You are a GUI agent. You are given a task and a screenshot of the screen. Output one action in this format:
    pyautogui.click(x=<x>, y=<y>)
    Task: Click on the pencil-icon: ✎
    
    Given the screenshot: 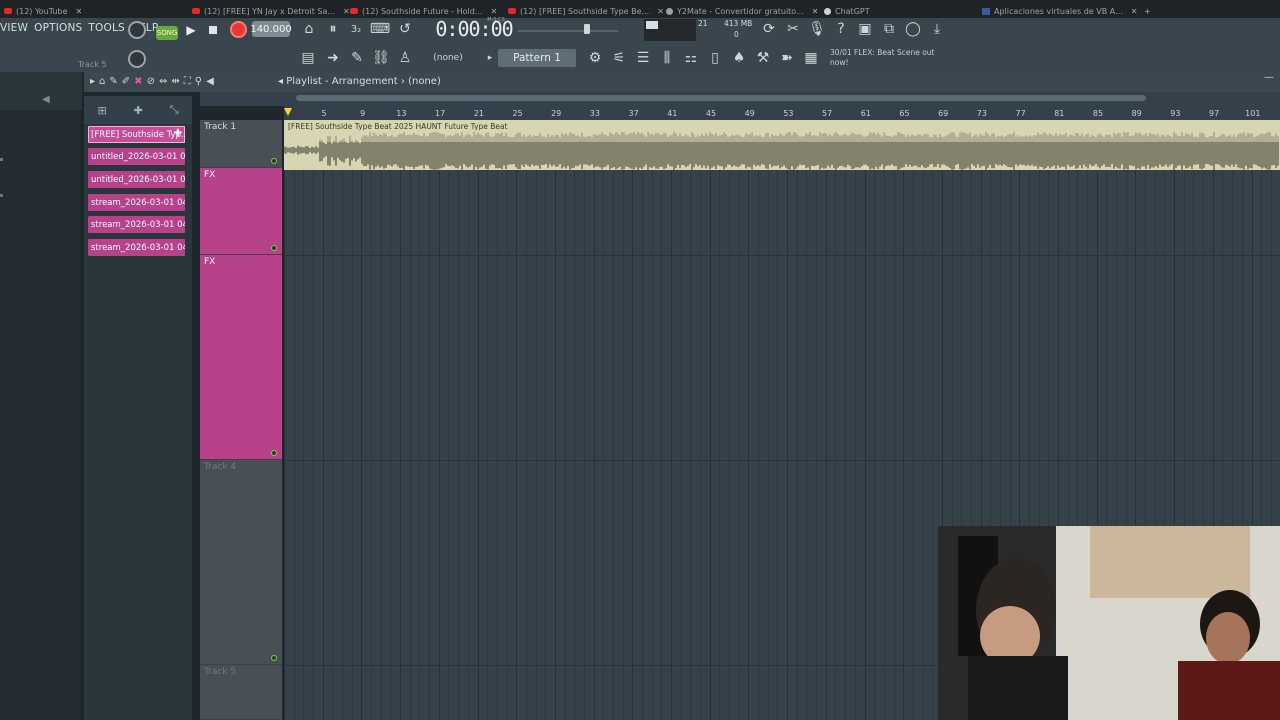 What is the action you would take?
    pyautogui.click(x=357, y=58)
    